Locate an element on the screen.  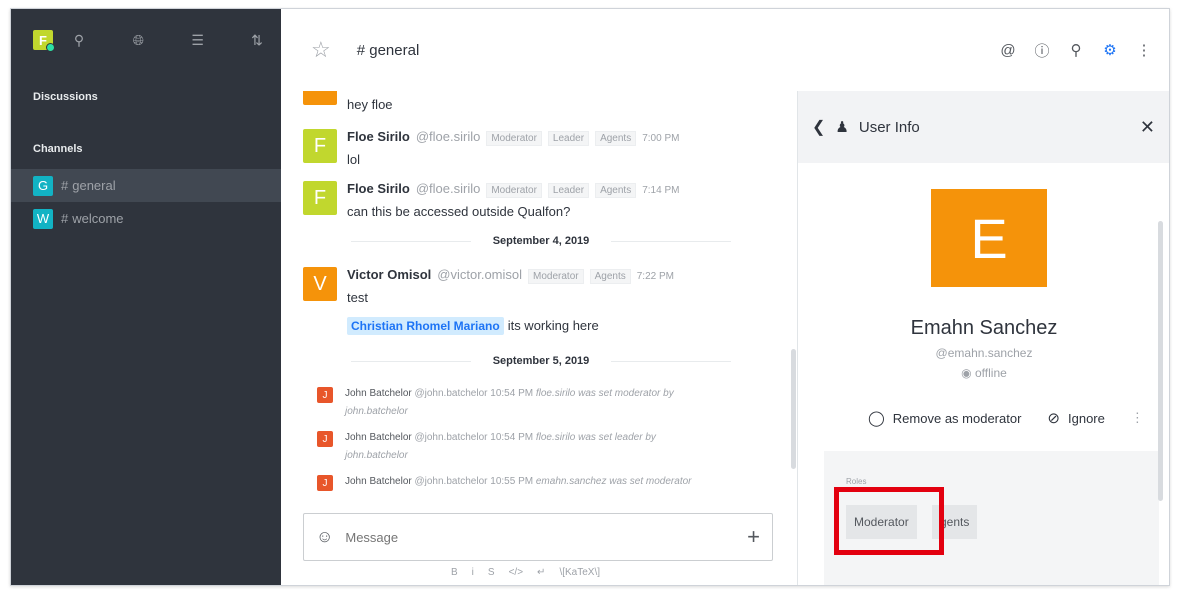
remove-moderator-button: Remove as moderator is located at coordinates (957, 418).